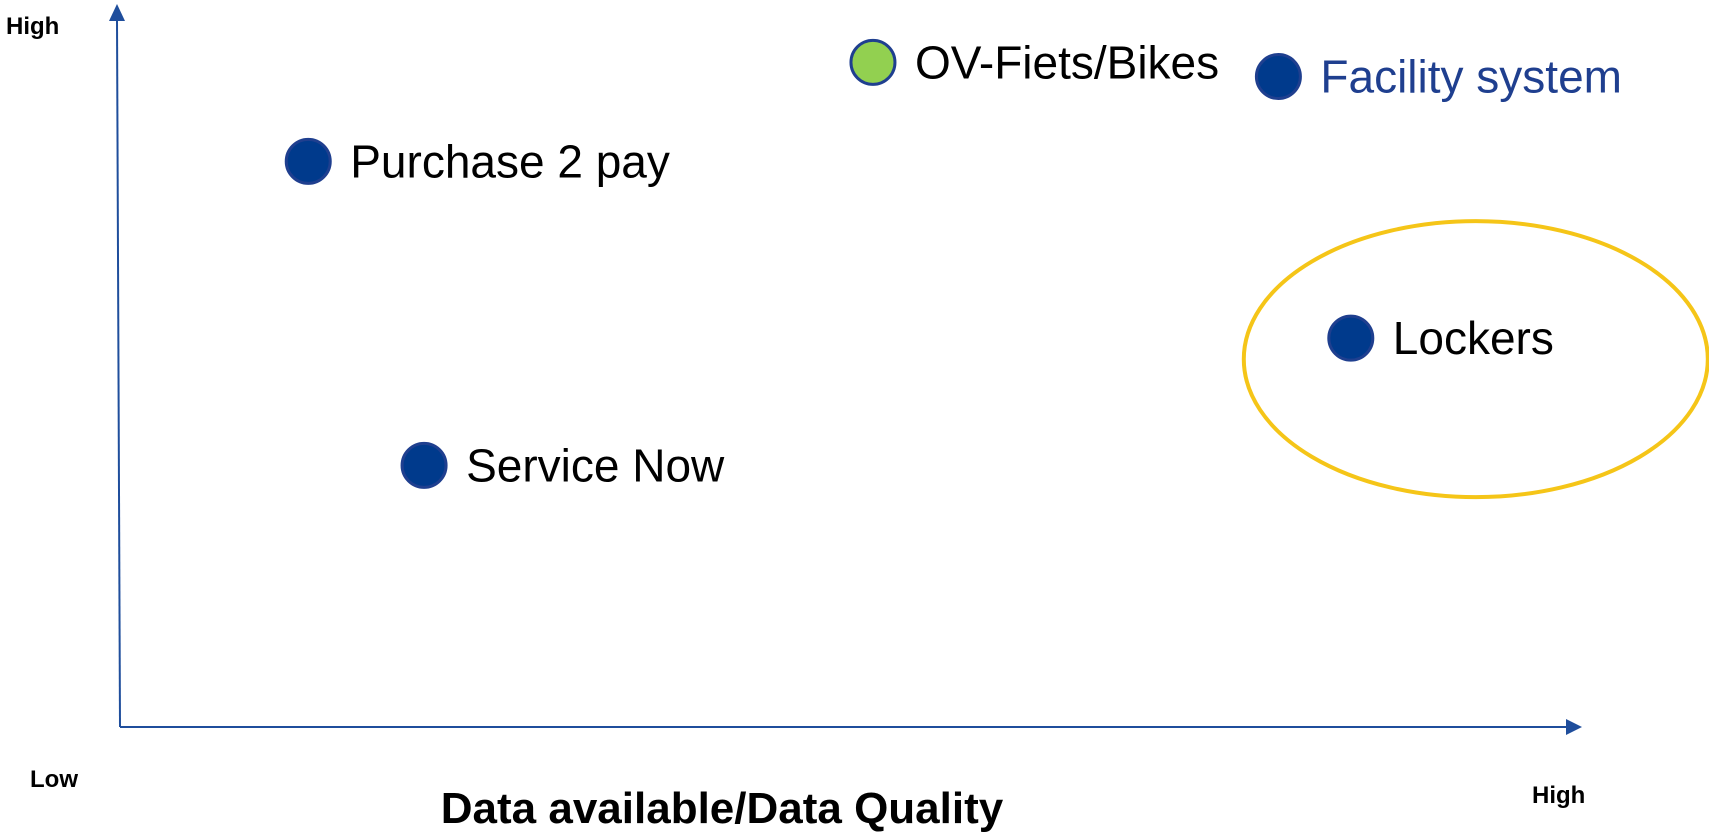 Image resolution: width=1709 pixels, height=833 pixels. I want to click on point-marker-ov-fiets-bikes, so click(873, 62).